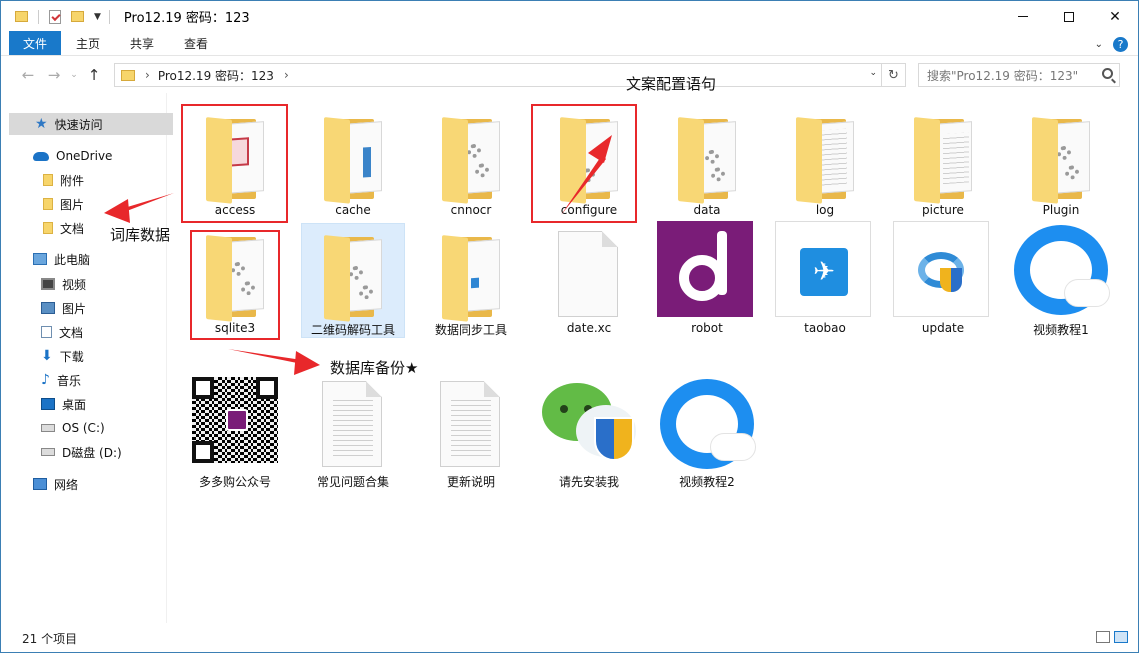  Describe the element at coordinates (41, 124) in the screenshot. I see `star-icon: ★` at that location.